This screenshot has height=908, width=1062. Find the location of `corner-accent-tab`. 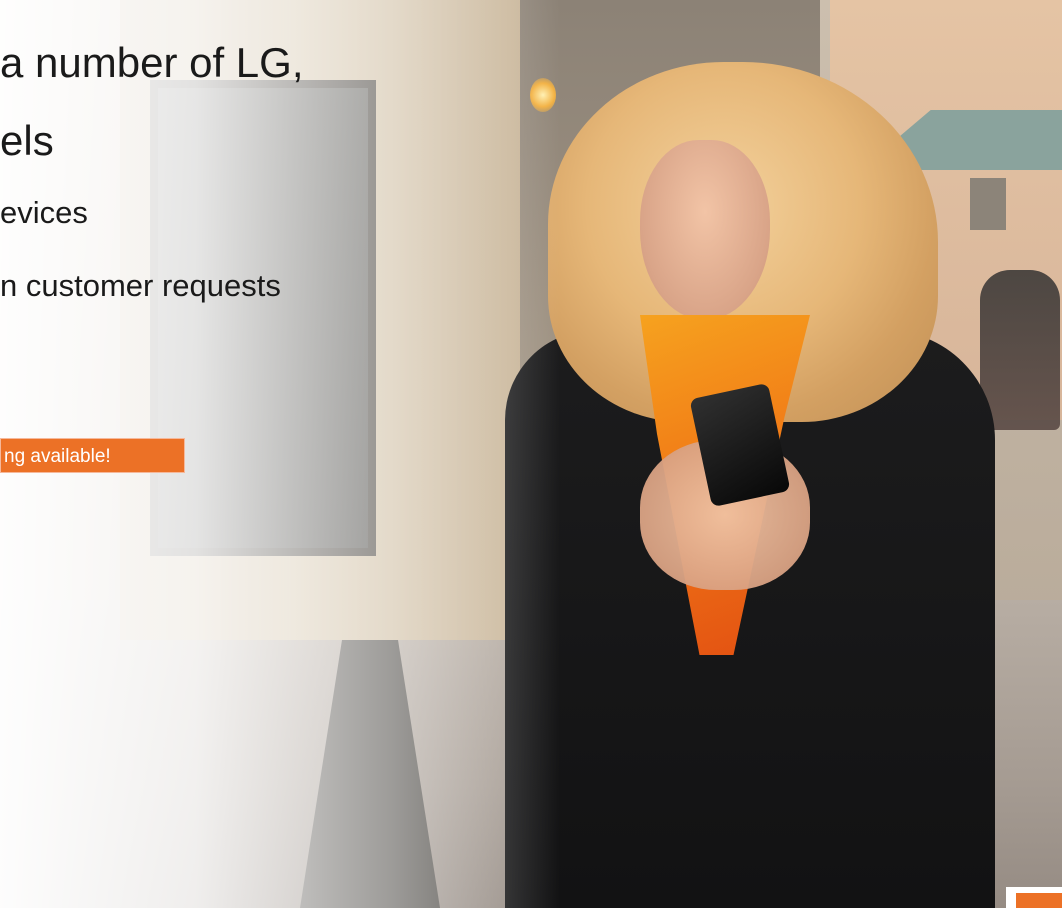

corner-accent-tab is located at coordinates (1034, 897).